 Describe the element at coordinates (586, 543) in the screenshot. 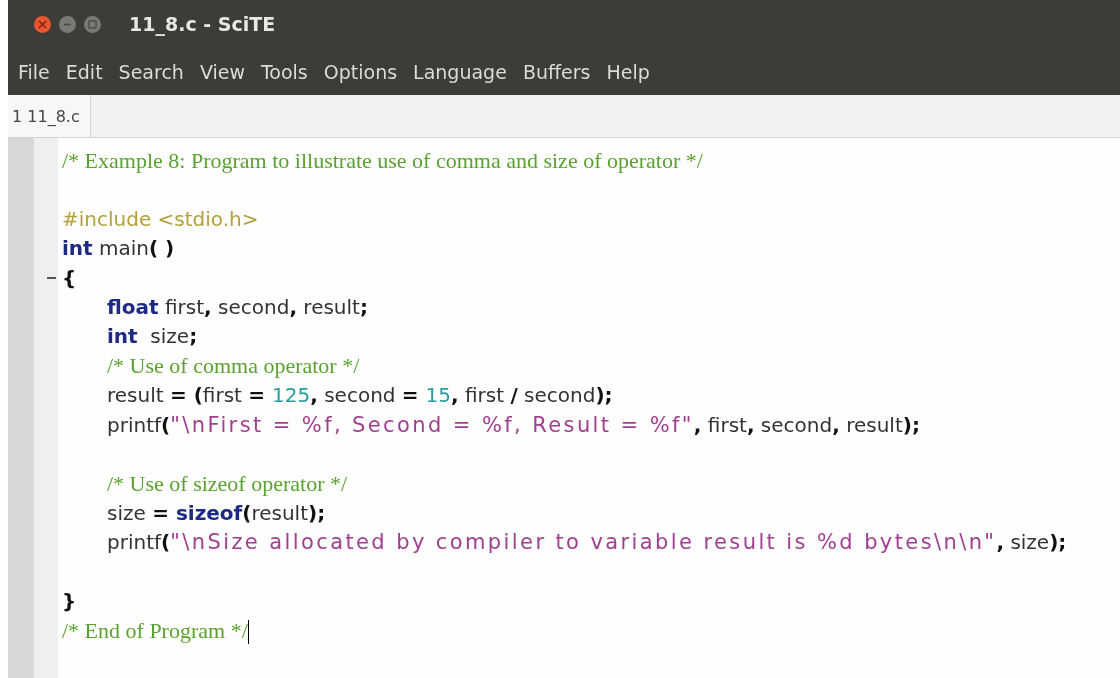

I see `code-line: printf("\nSize allocated by compiler to variable result is %d bytes\n\n", size);` at that location.